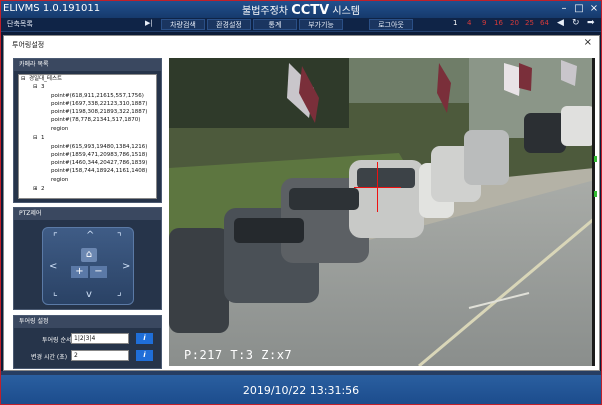  What do you see at coordinates (267, 11) in the screenshot?
I see `app-title-prefix: 불법주정차` at bounding box center [267, 11].